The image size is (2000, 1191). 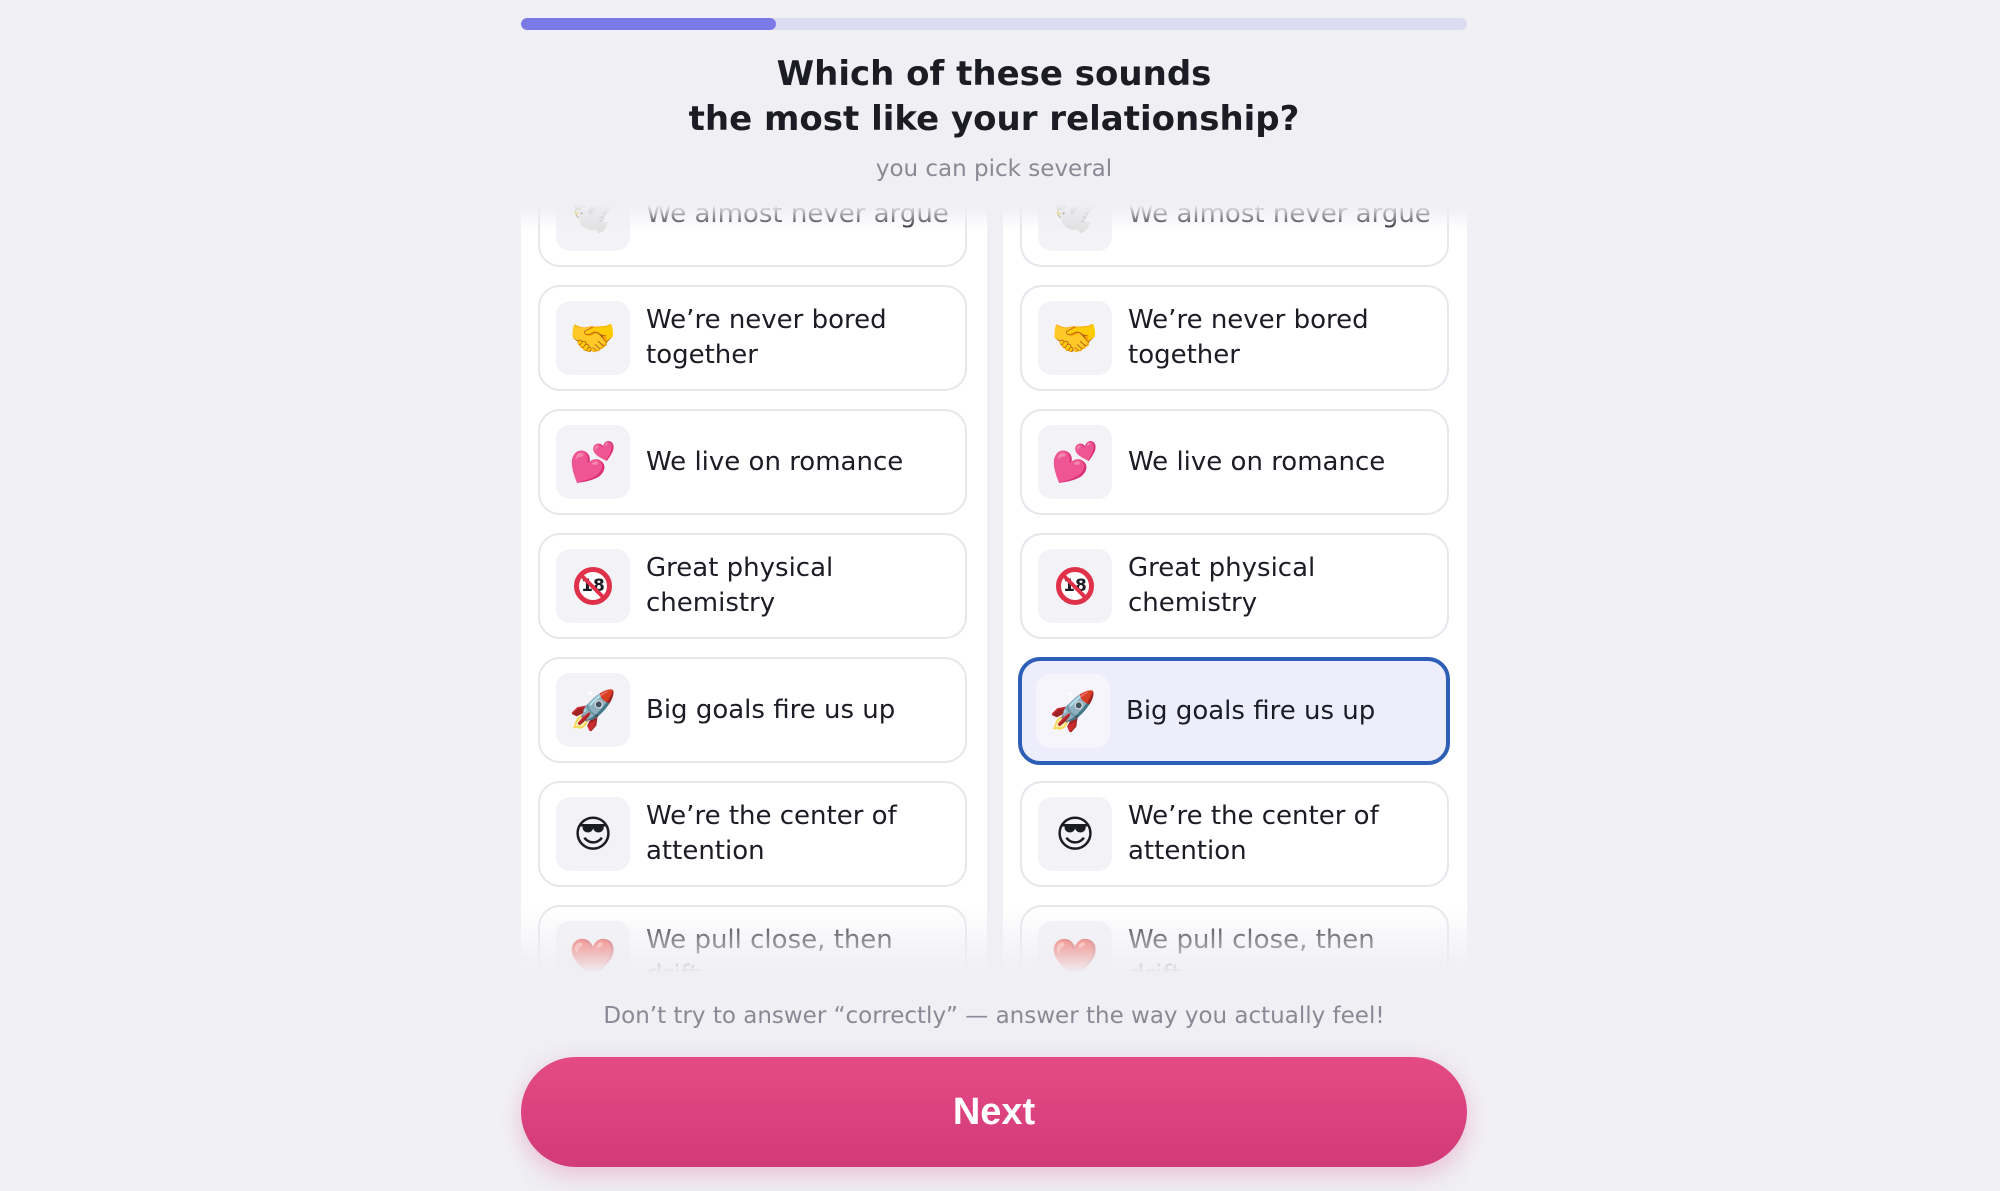 What do you see at coordinates (994, 74) in the screenshot?
I see `question-title-line1: Which of these sounds` at bounding box center [994, 74].